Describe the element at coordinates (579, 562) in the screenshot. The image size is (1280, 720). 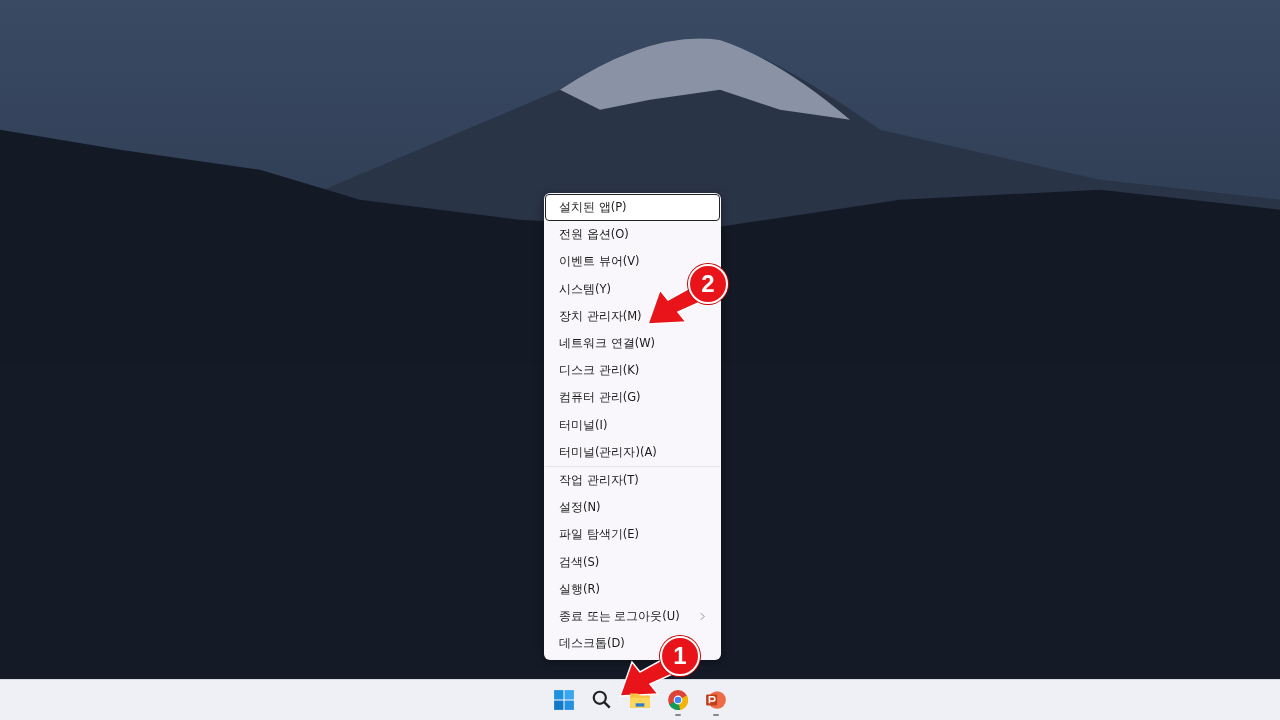
I see `menu-item: 검색(S)` at that location.